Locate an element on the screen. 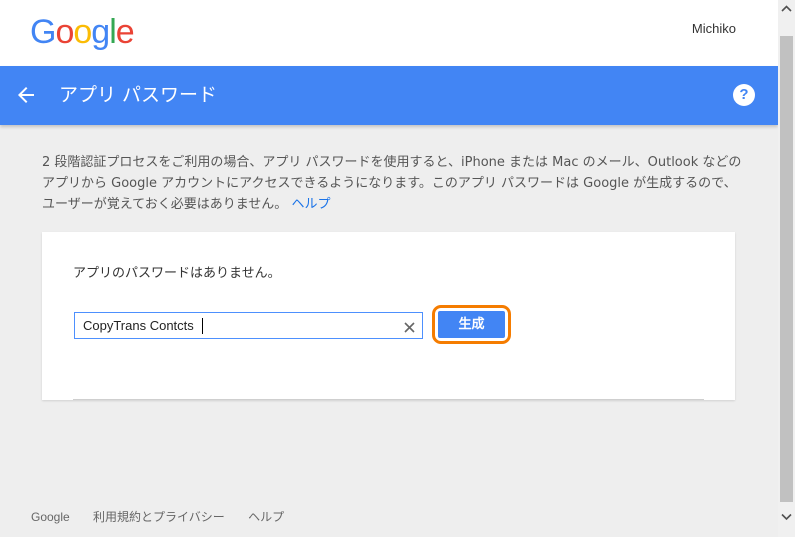 Image resolution: width=795 pixels, height=537 pixels. app-name-input is located at coordinates (239, 325).